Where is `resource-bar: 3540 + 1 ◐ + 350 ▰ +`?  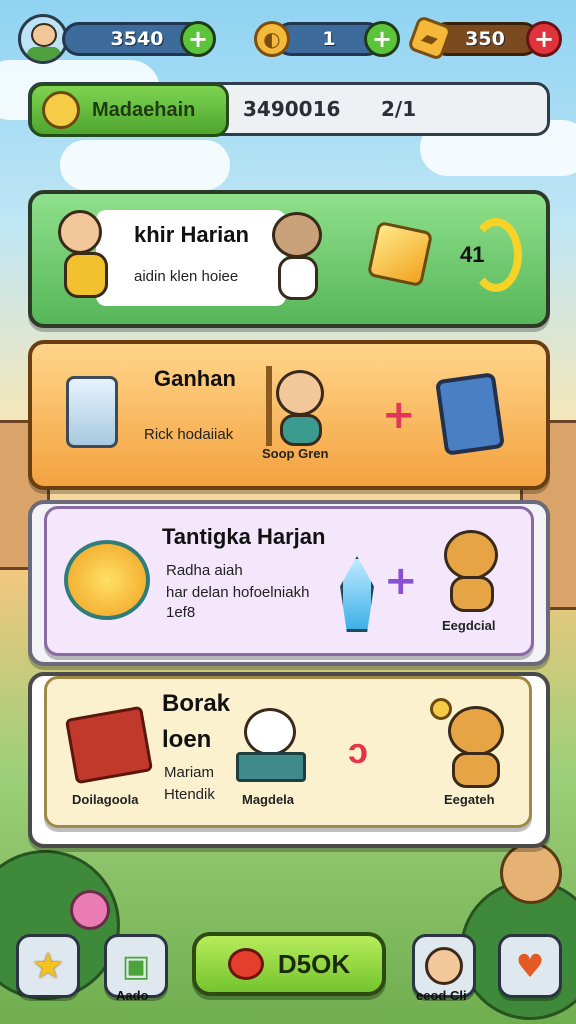
resource-bar: 3540 + 1 ◐ + 350 ▰ + is located at coordinates (288, 36).